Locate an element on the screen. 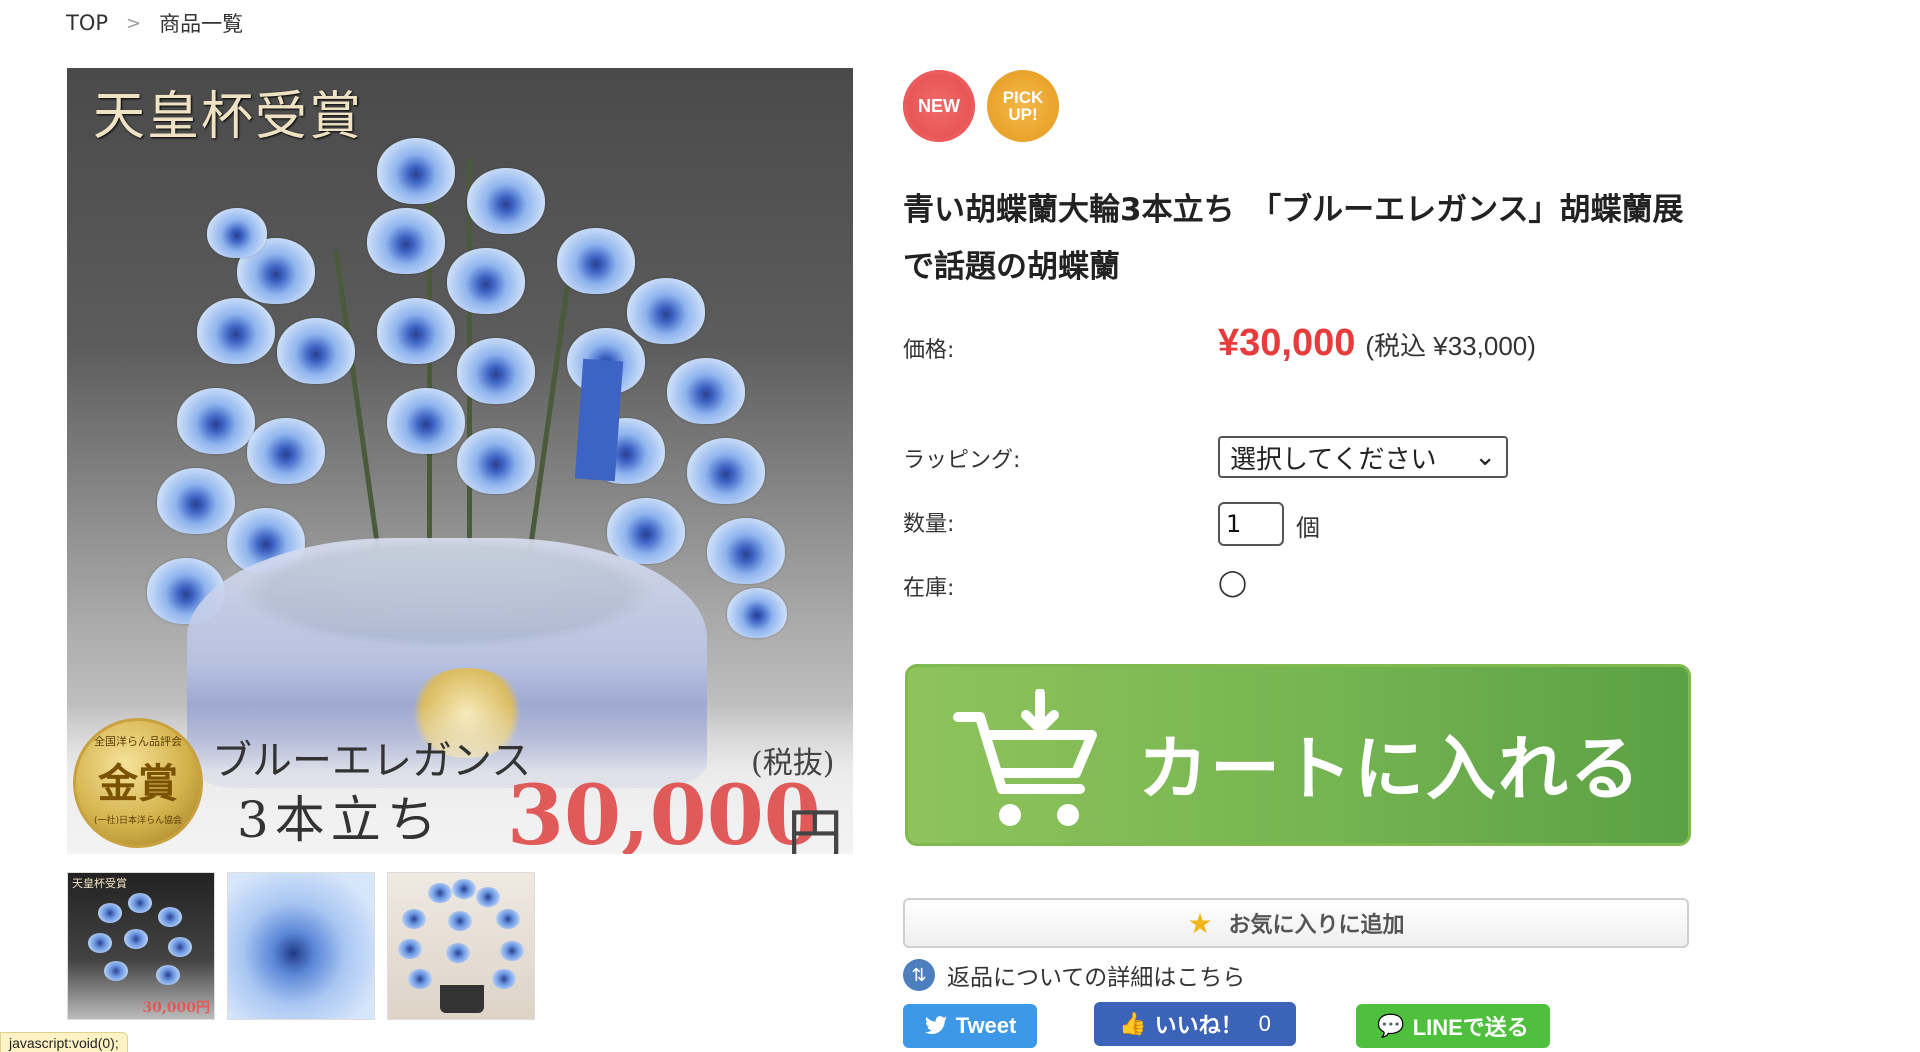  pickup-badge: PICK UP! is located at coordinates (1023, 106).